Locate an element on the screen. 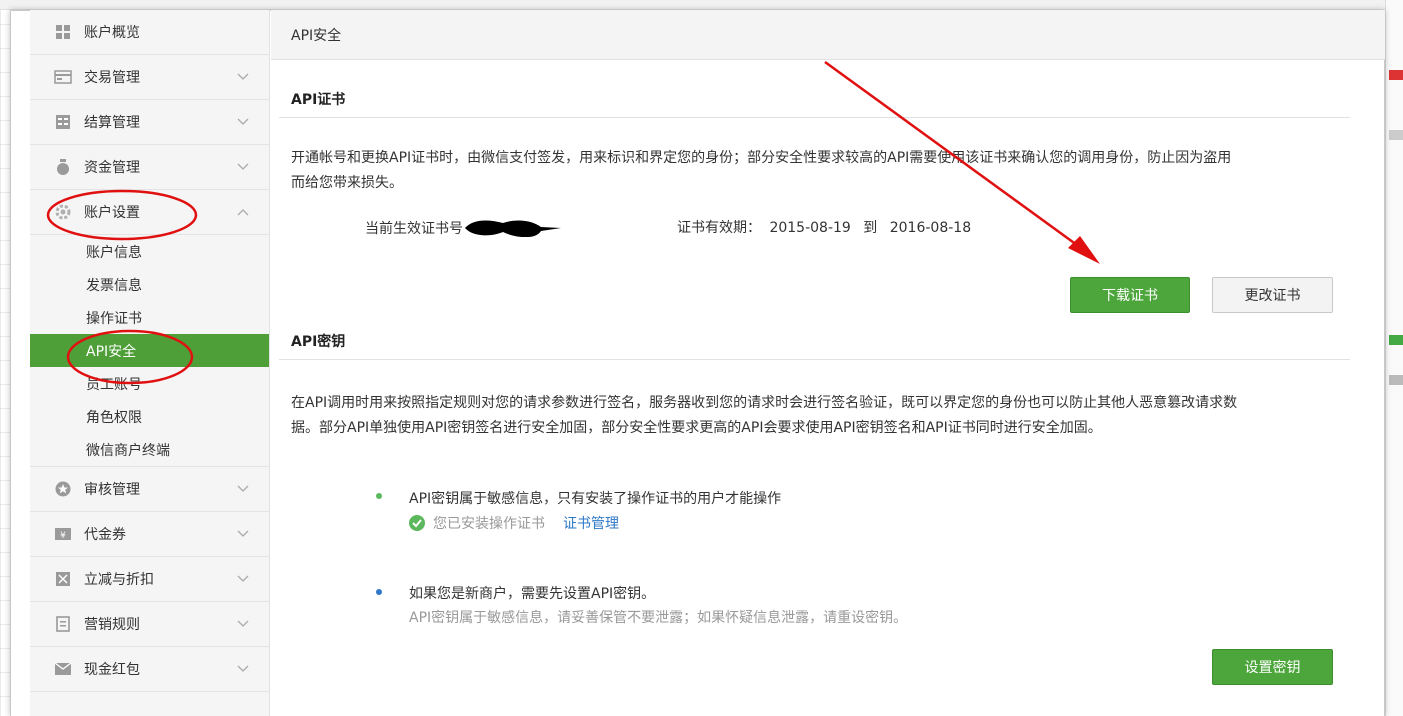  sidebar-item-label: 审核管理 is located at coordinates (112, 490).